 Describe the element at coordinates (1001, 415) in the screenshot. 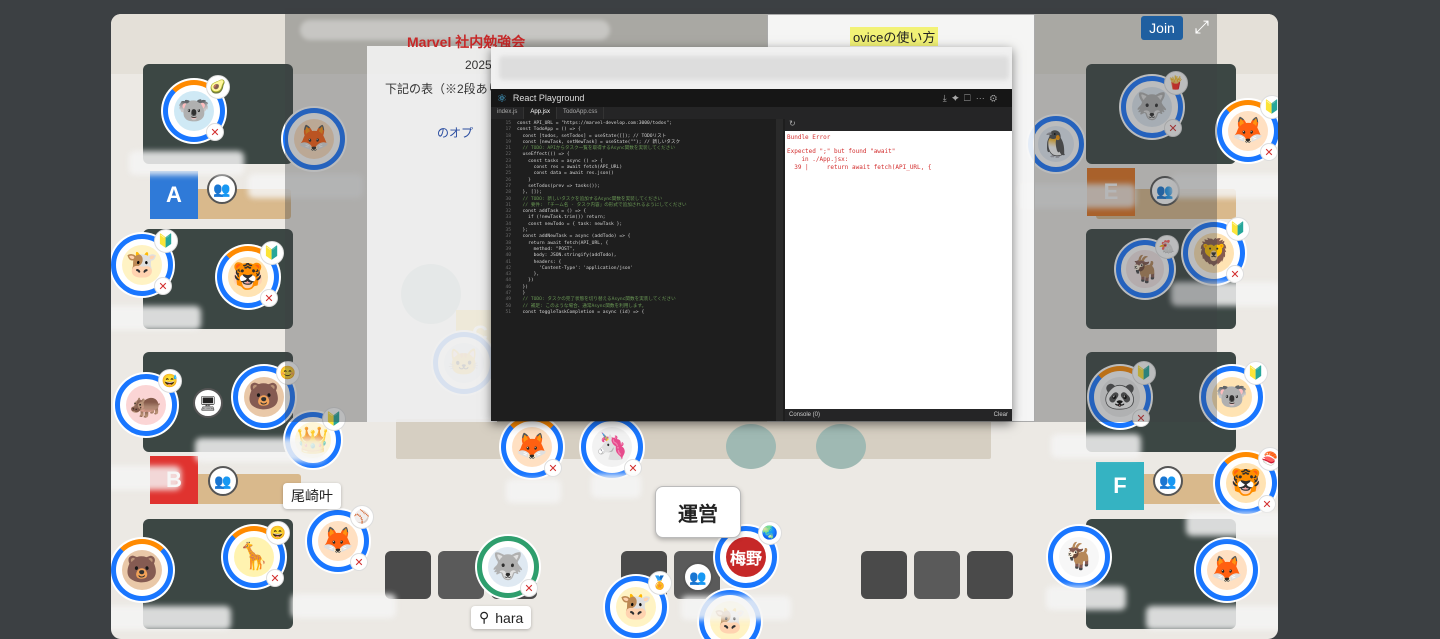

I see `clear-button: Clear` at that location.